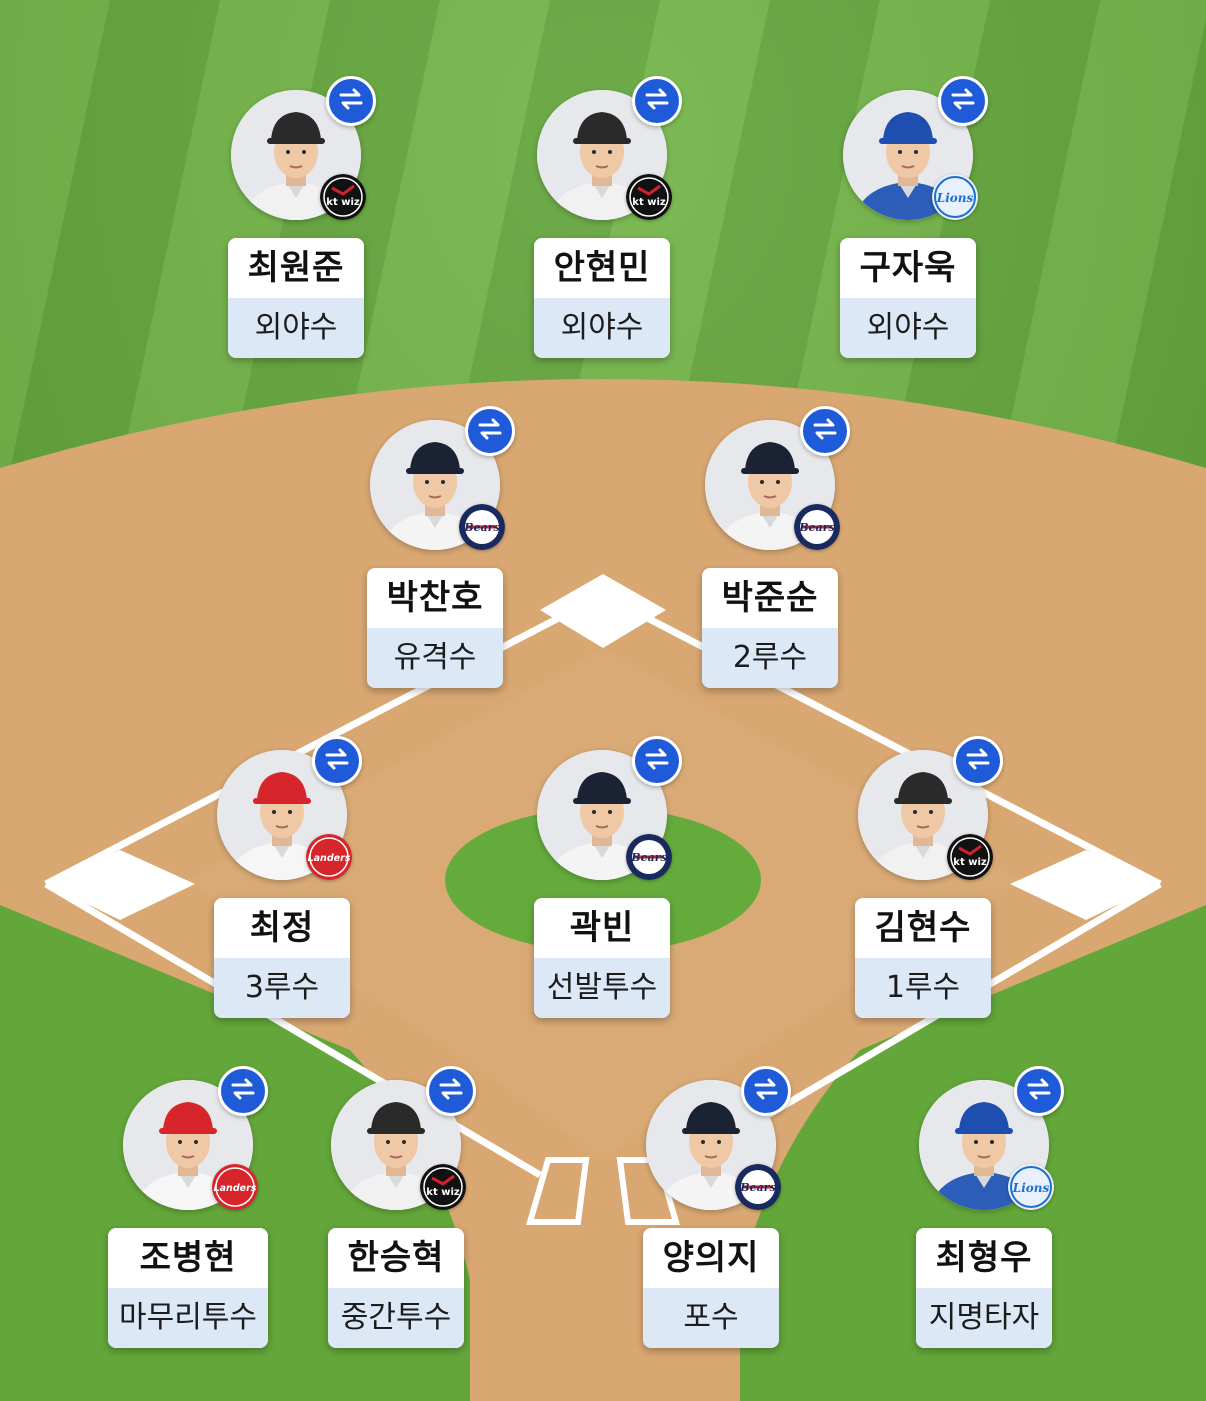  I want to click on player-name: 양의지, so click(711, 1258).